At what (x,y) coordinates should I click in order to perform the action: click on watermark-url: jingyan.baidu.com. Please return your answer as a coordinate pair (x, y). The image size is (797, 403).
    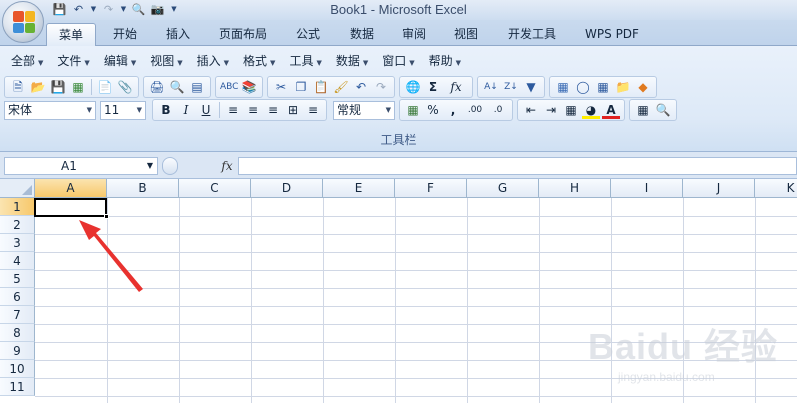
    Looking at the image, I should click on (666, 377).